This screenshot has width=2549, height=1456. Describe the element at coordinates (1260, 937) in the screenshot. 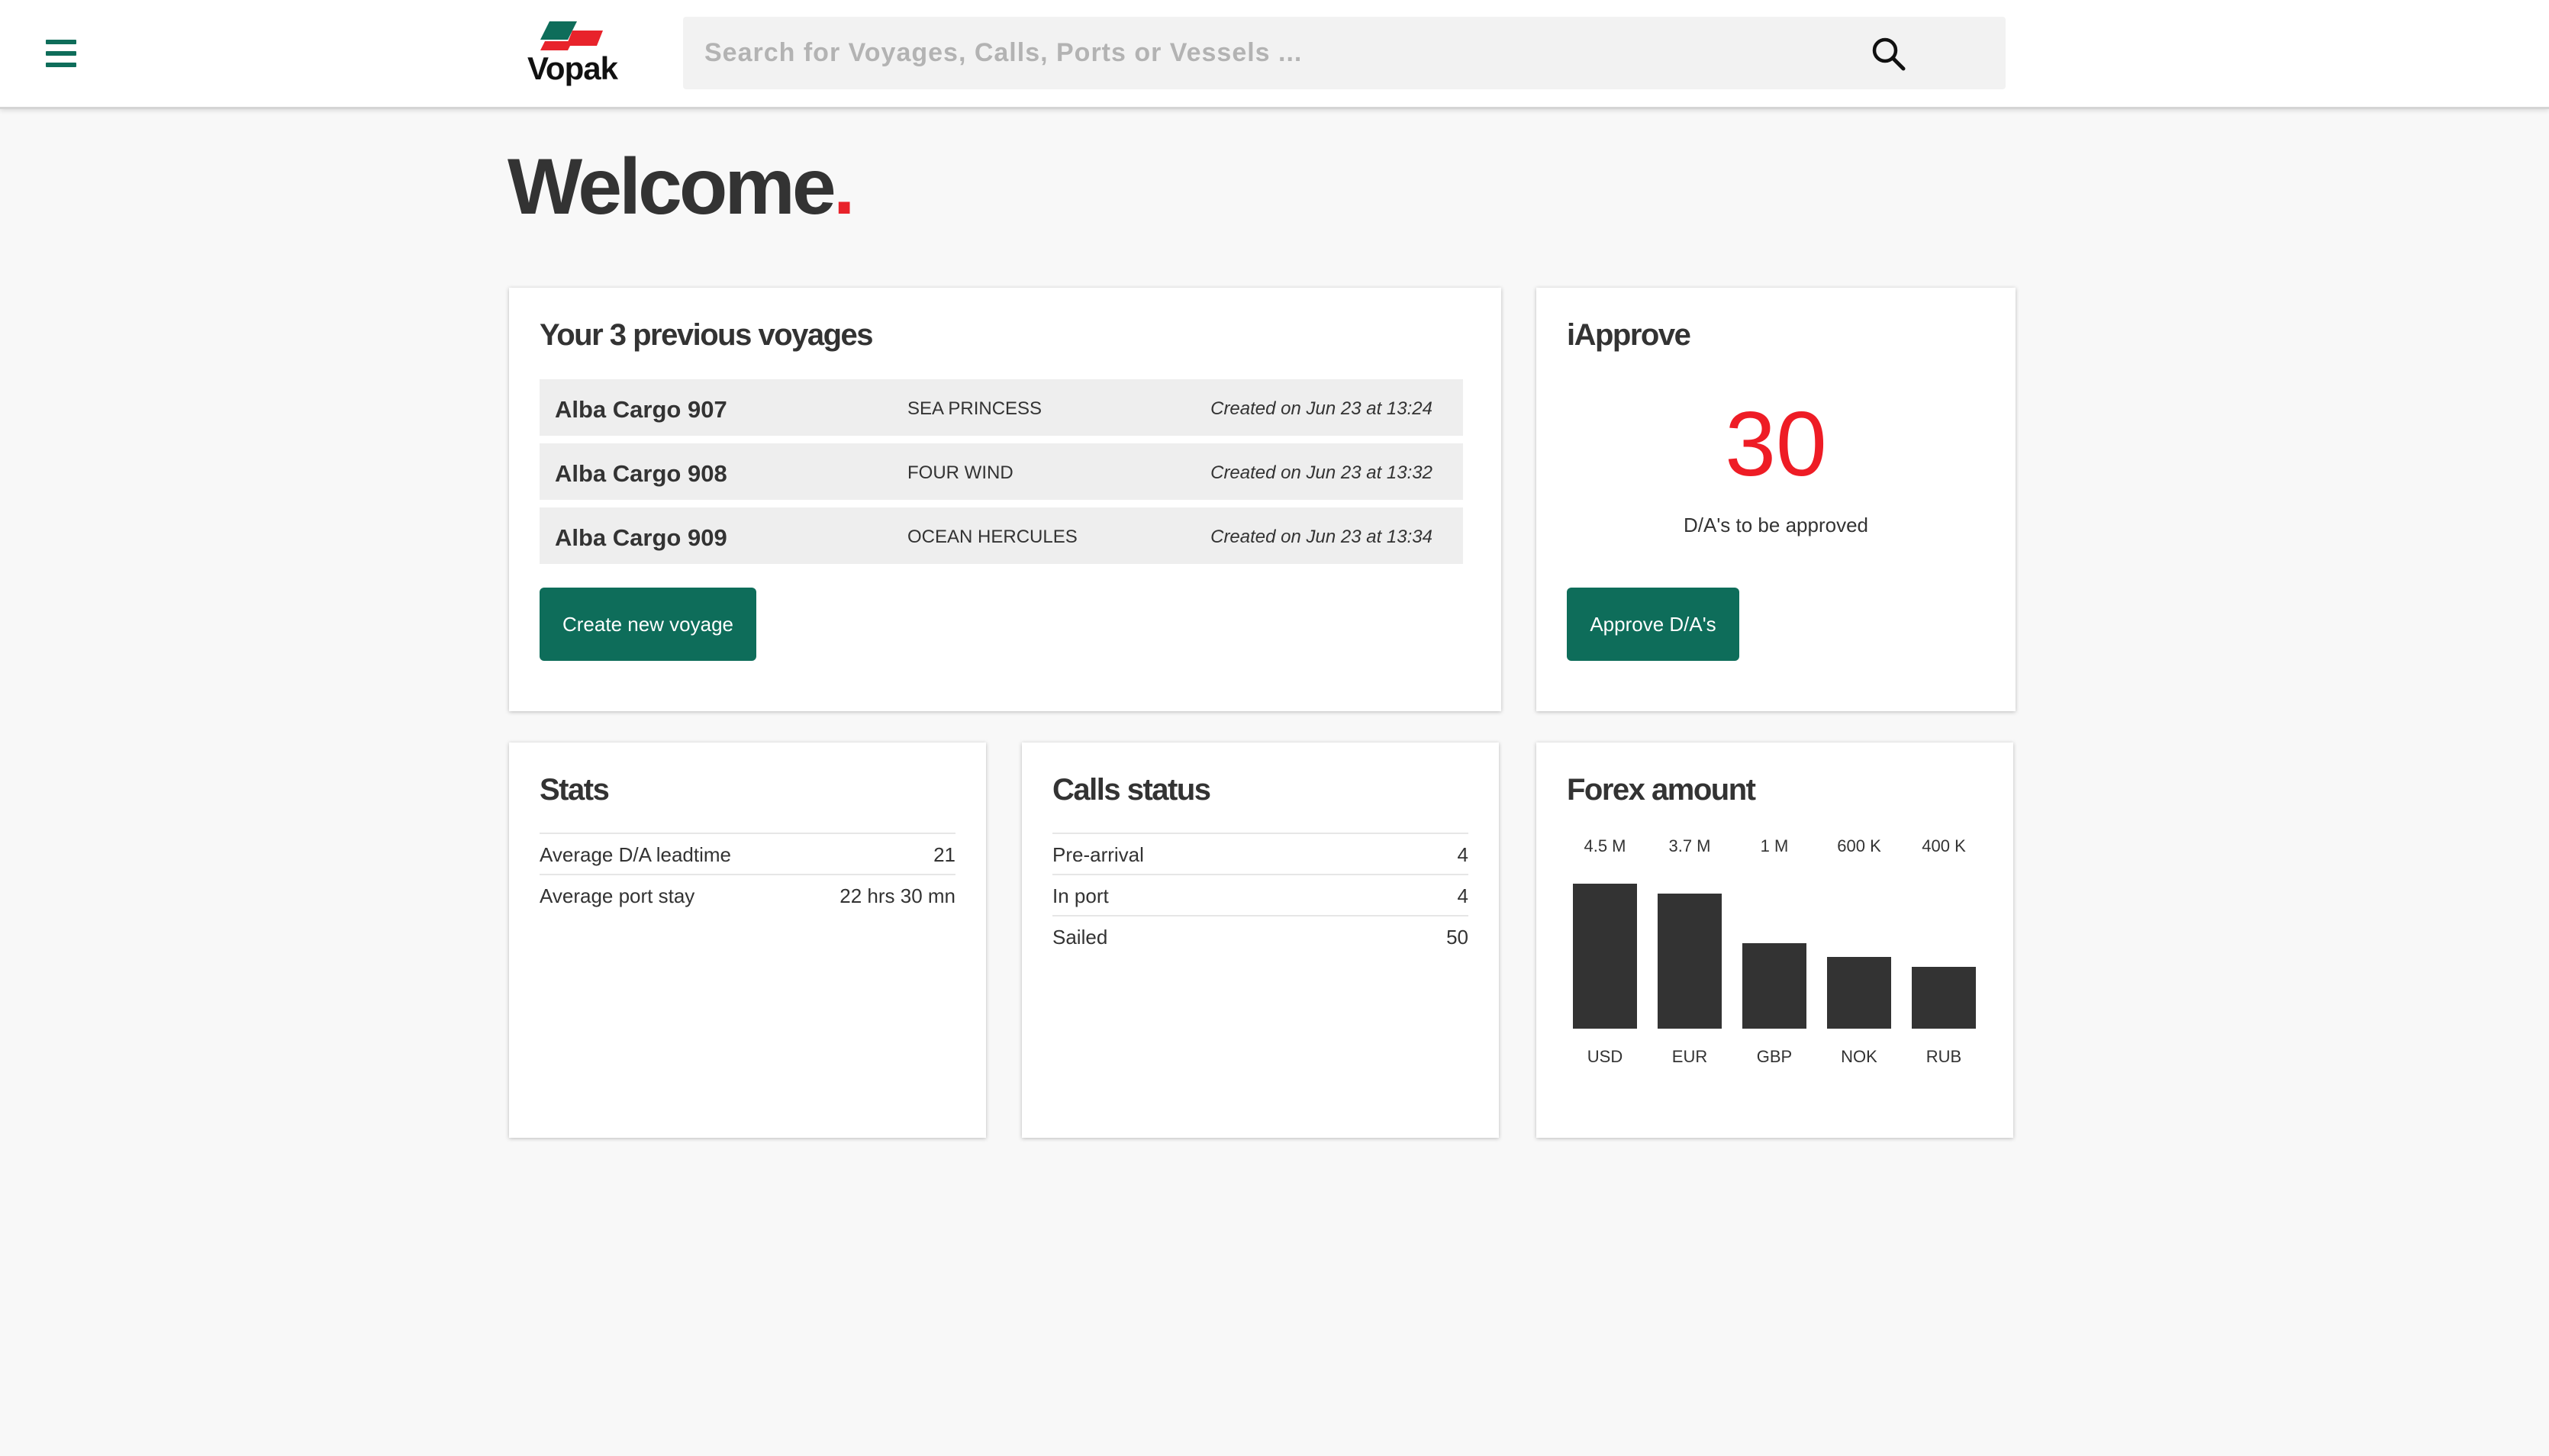

I see `calls-status-row: Sailed 50` at that location.